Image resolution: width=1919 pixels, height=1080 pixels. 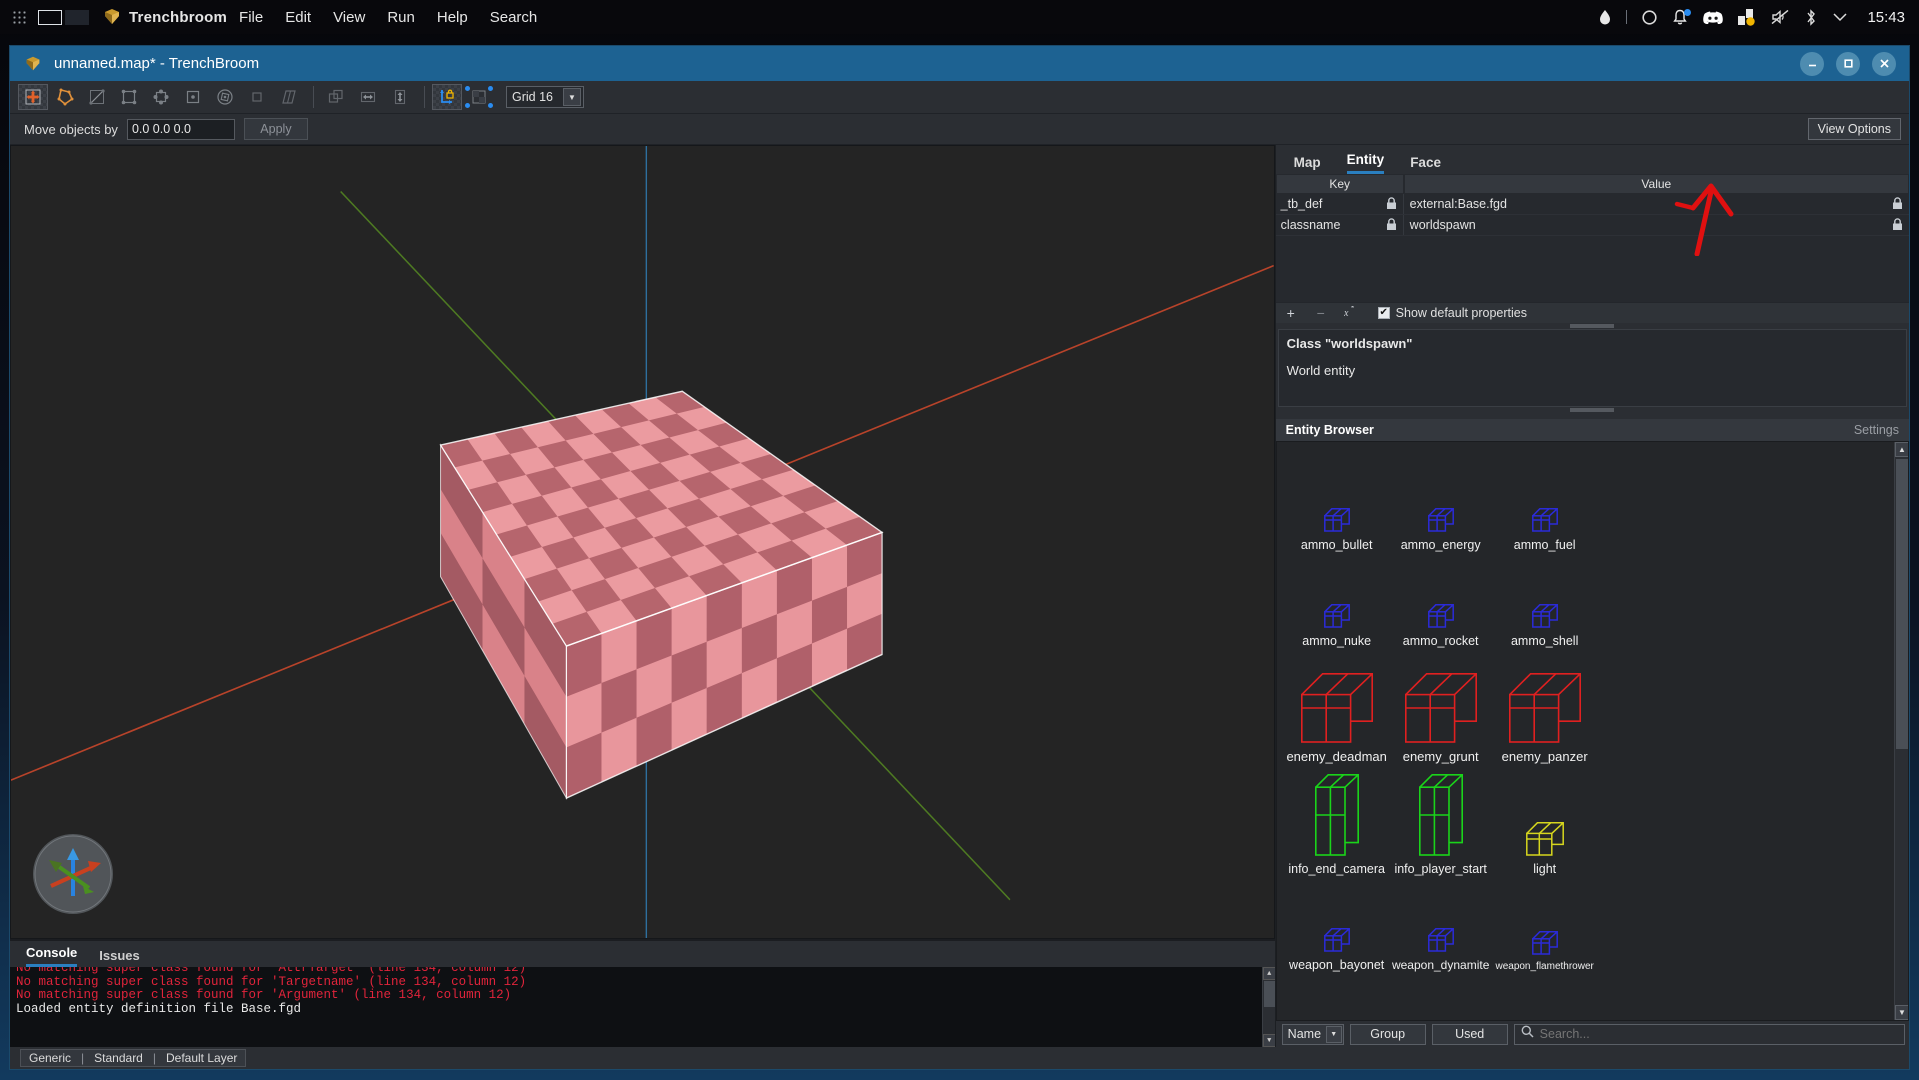 What do you see at coordinates (1545, 504) in the screenshot?
I see `entity-browser-item: ammo_fuel` at bounding box center [1545, 504].